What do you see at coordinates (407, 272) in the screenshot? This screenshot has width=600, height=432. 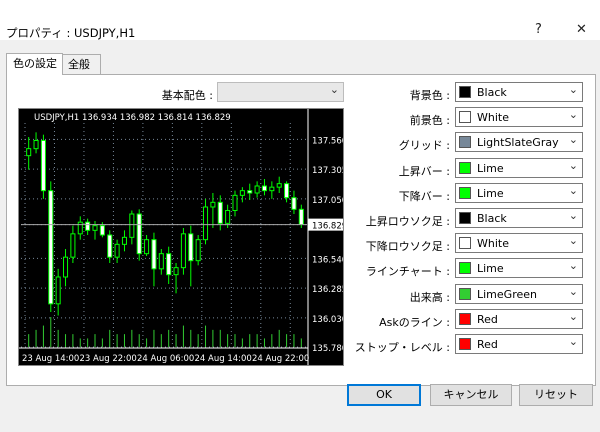 I see `setting-label-linechart: ラインチャート :` at bounding box center [407, 272].